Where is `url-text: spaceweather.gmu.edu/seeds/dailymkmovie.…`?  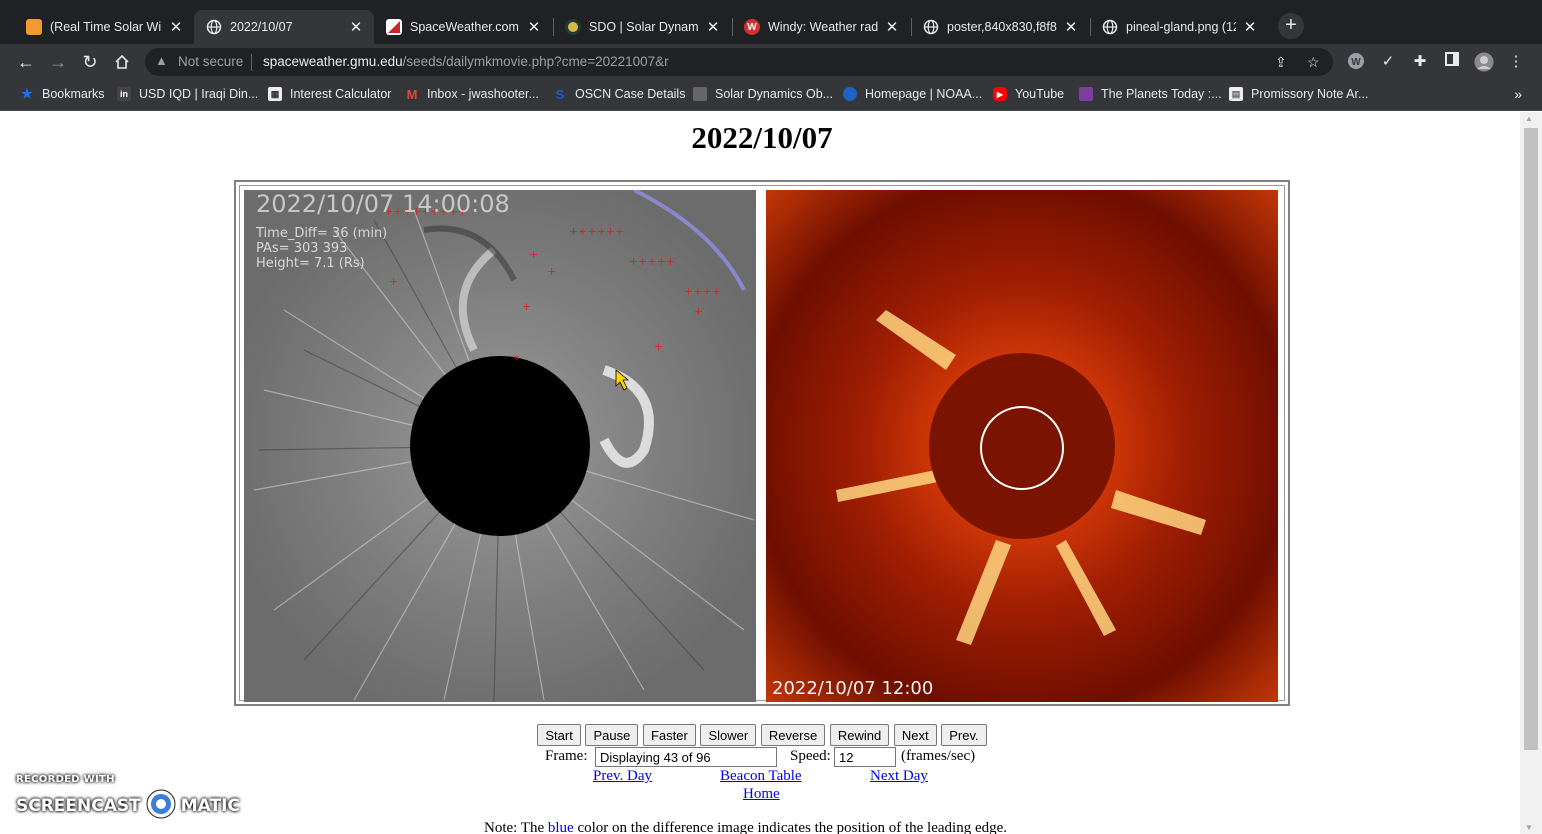 url-text: spaceweather.gmu.edu/seeds/dailymkmovie.… is located at coordinates (466, 61).